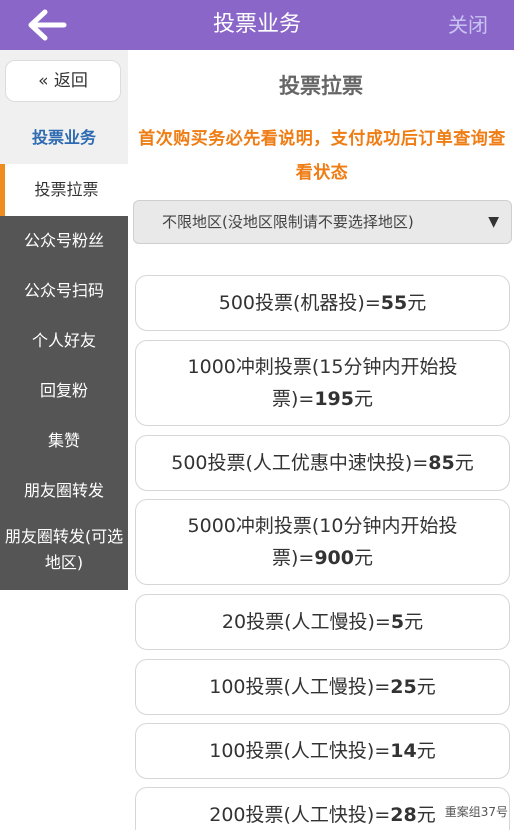 The width and height of the screenshot is (514, 830). I want to click on package-price: 28, so click(403, 815).